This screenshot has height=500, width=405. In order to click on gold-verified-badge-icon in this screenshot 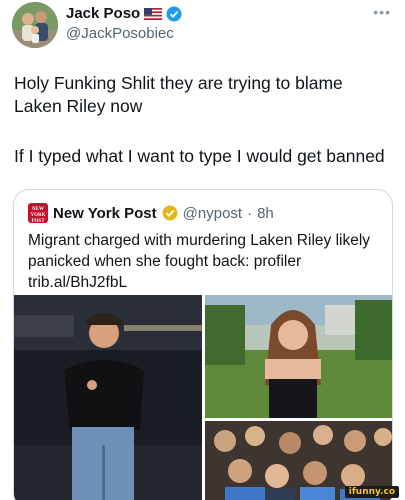, I will do `click(170, 213)`.